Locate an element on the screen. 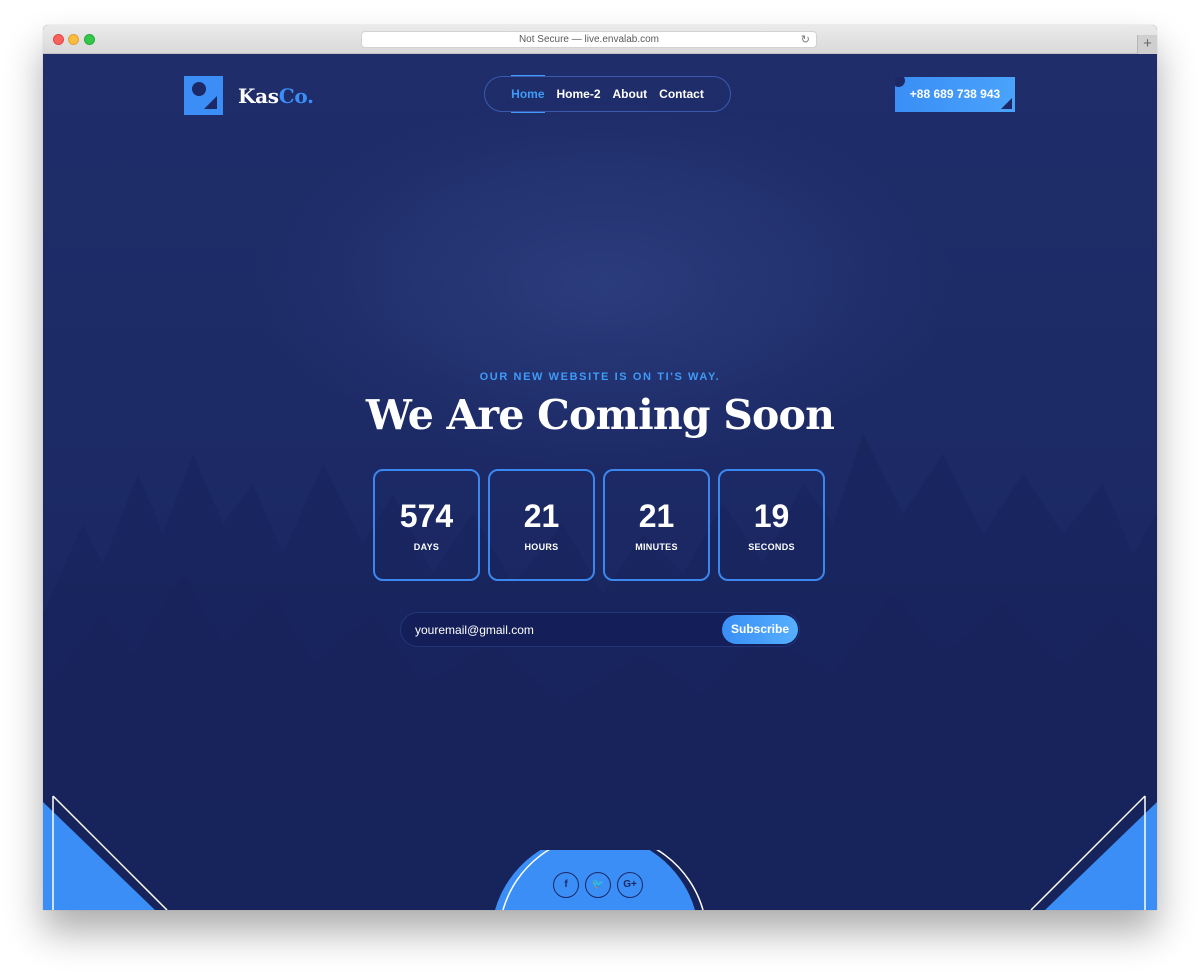 This screenshot has width=1200, height=972. countdown-value: 19 is located at coordinates (771, 516).